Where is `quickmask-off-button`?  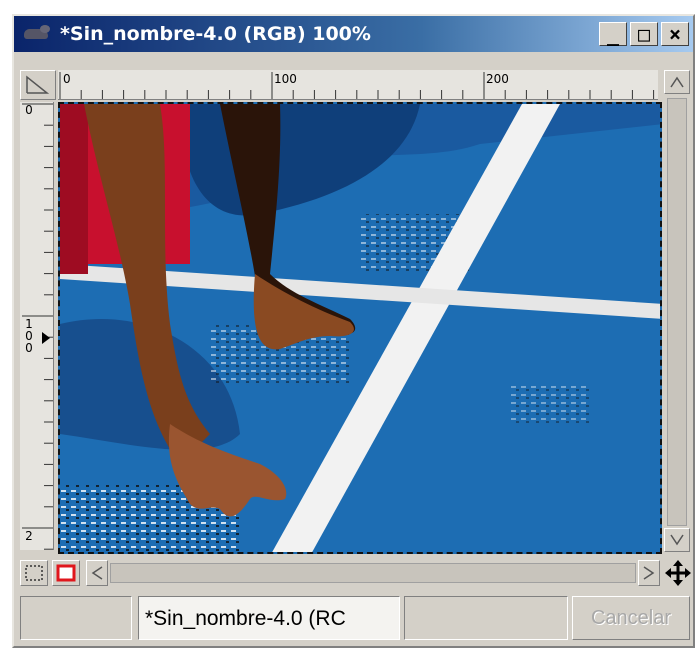
quickmask-off-button is located at coordinates (34, 573).